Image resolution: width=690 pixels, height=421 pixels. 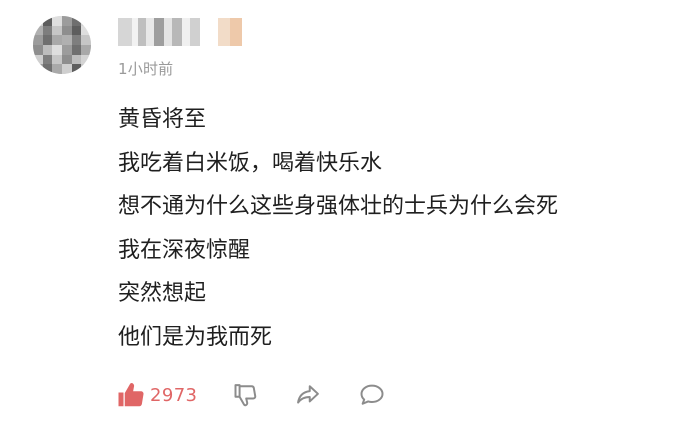 I want to click on dislike-button, so click(x=246, y=395).